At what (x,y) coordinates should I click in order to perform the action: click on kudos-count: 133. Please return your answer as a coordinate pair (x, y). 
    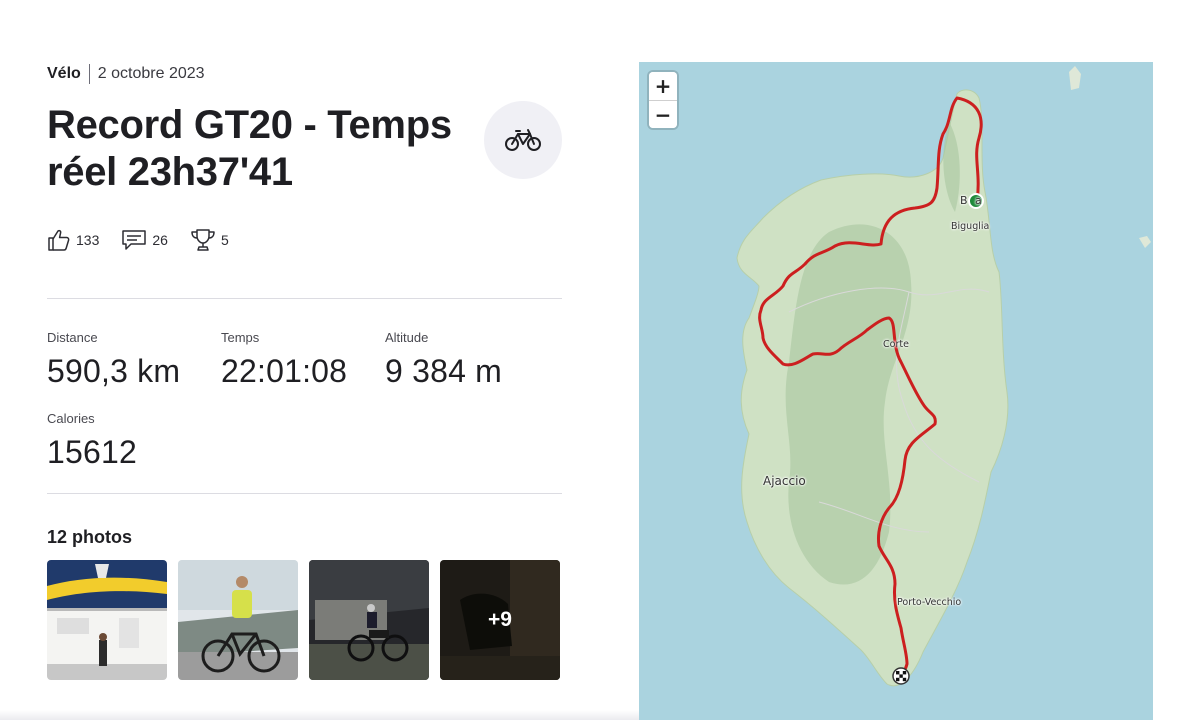
    Looking at the image, I should click on (88, 240).